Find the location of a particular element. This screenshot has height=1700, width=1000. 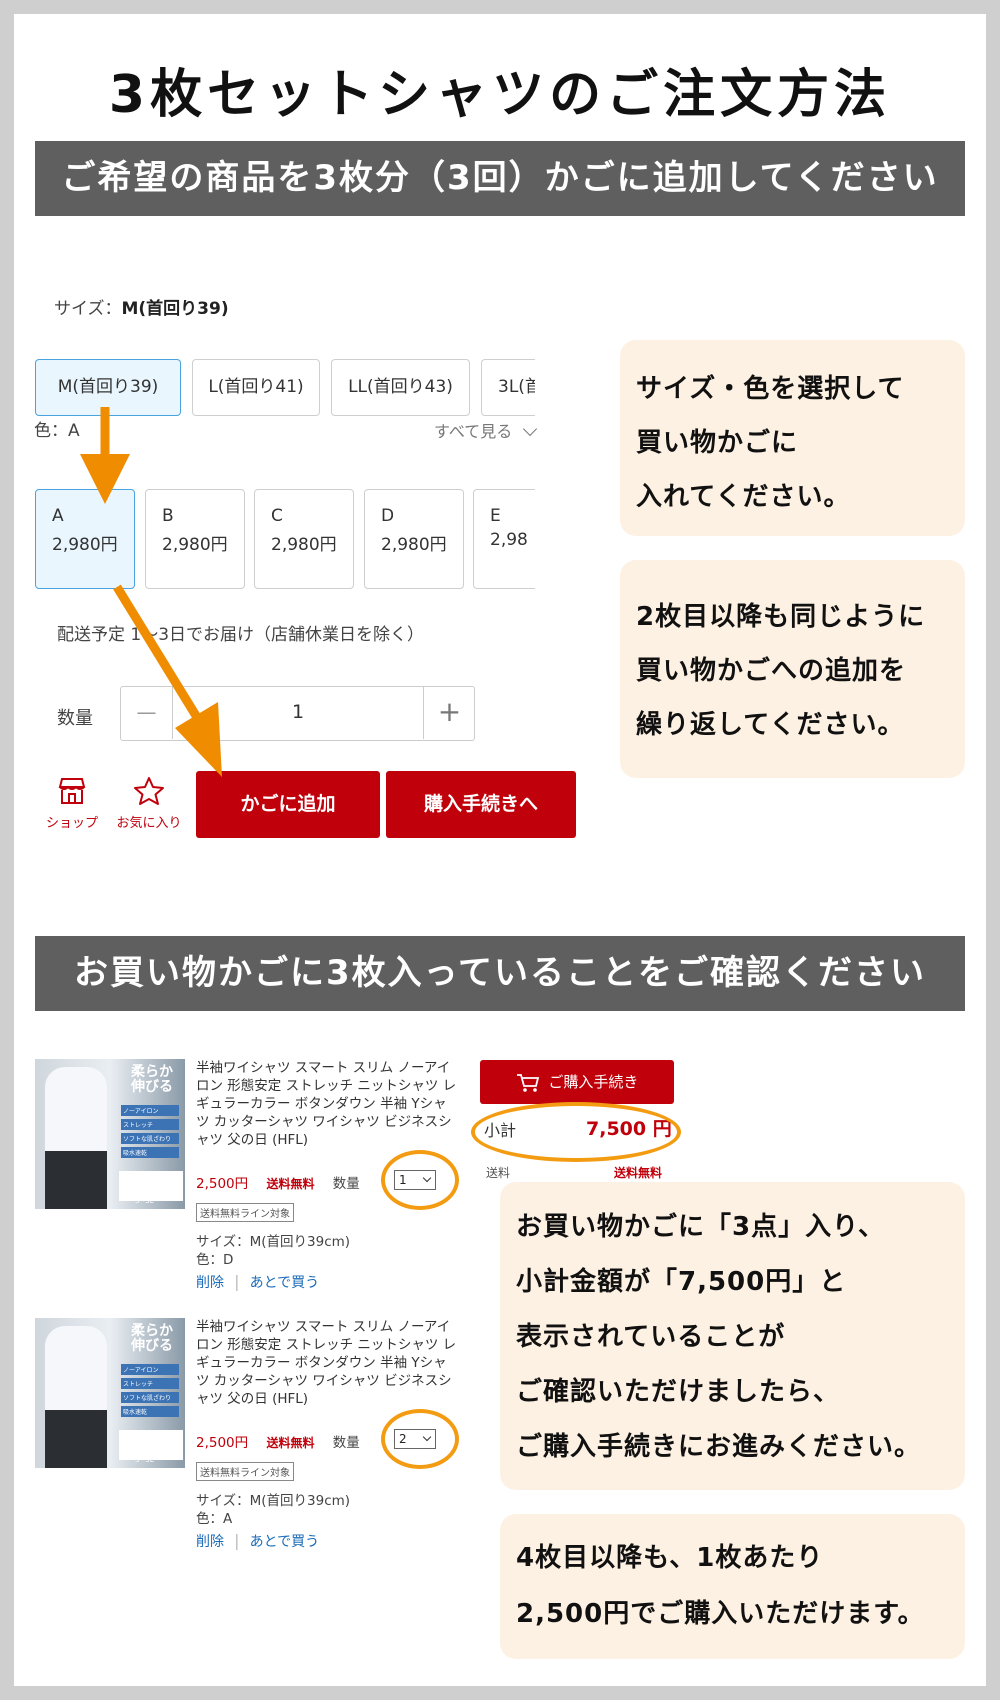

arrow-diagonal-icon is located at coordinates (167, 680).